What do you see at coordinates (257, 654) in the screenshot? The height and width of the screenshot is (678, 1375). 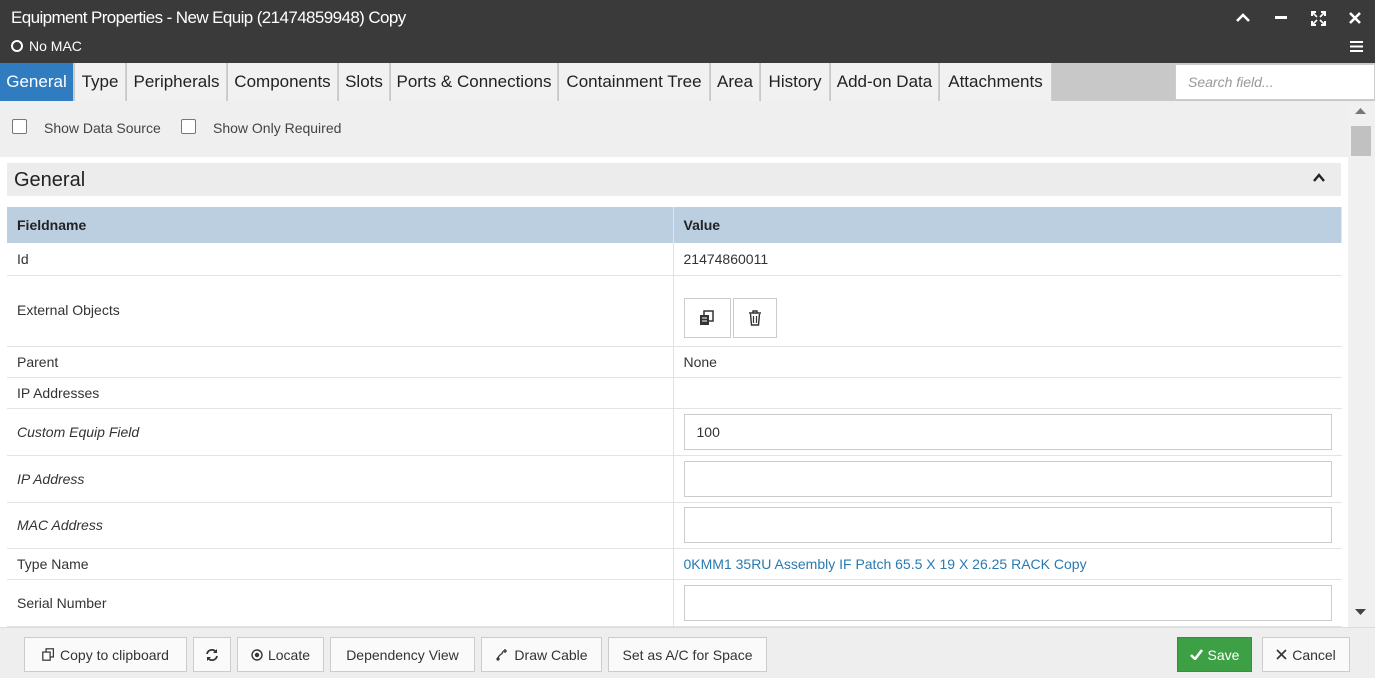 I see `target-icon` at bounding box center [257, 654].